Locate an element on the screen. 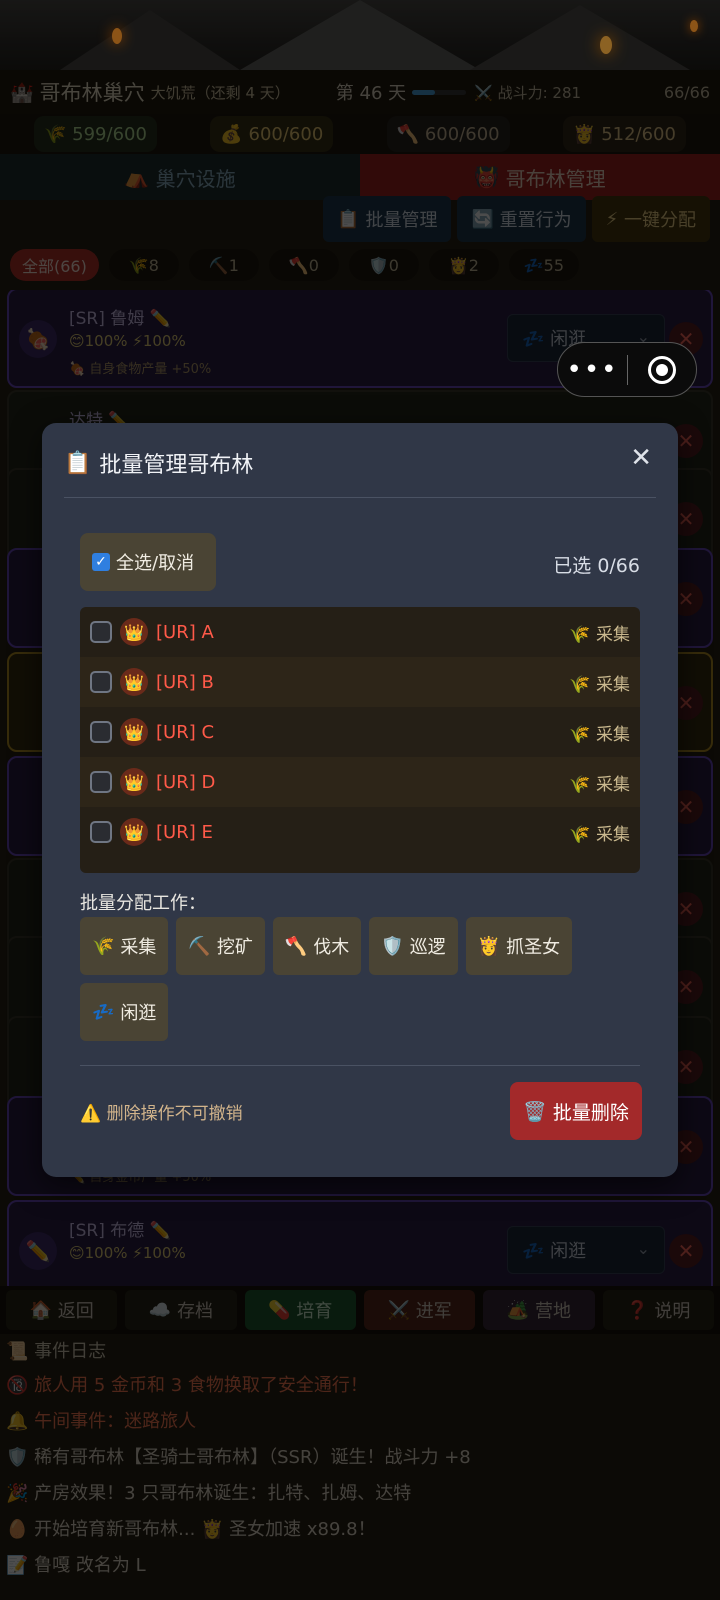 The width and height of the screenshot is (720, 1600). target-icon is located at coordinates (661, 369).